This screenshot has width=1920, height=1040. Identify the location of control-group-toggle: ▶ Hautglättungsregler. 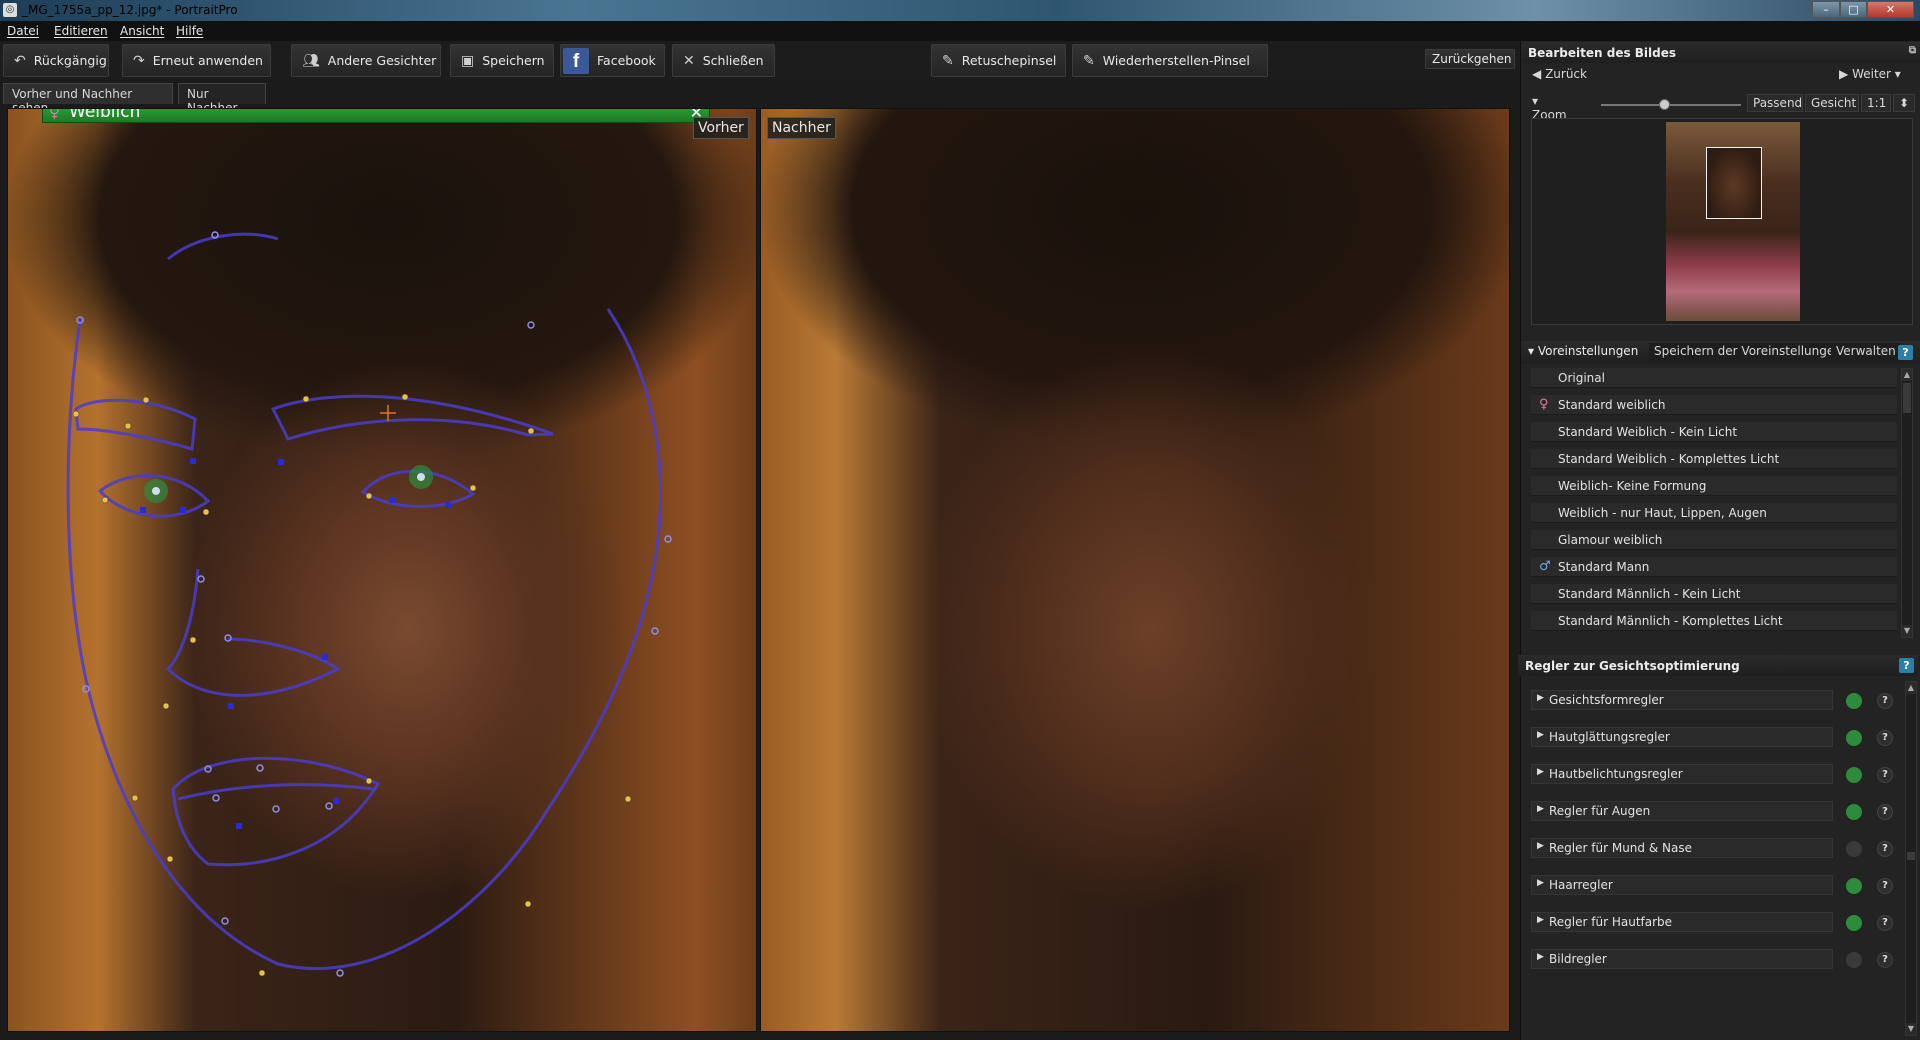
(1682, 737).